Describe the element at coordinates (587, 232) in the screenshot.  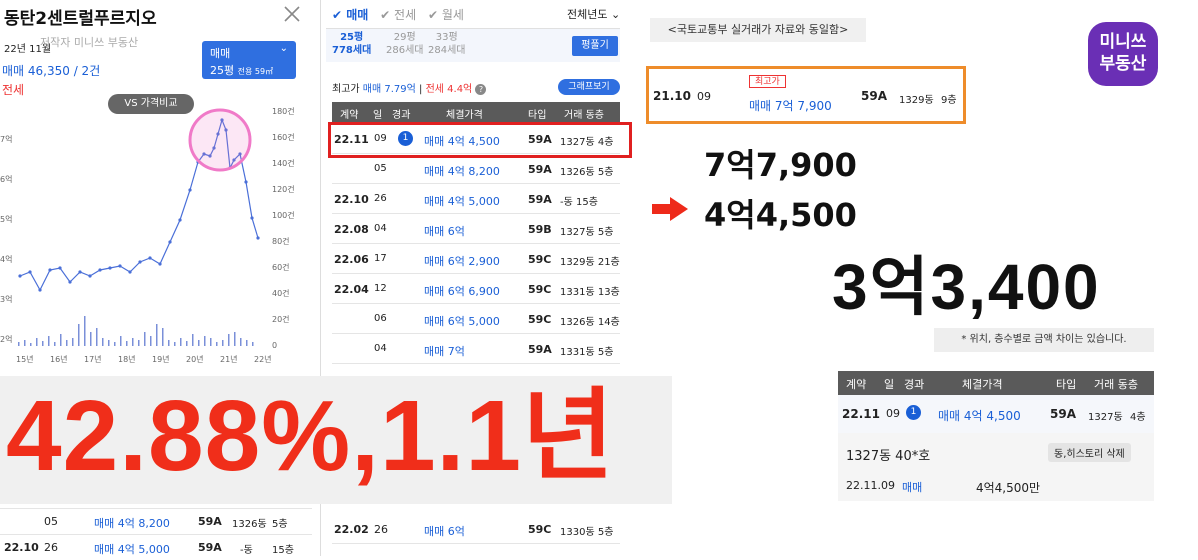
I see `row-dongfloor: 1327동 5층` at that location.